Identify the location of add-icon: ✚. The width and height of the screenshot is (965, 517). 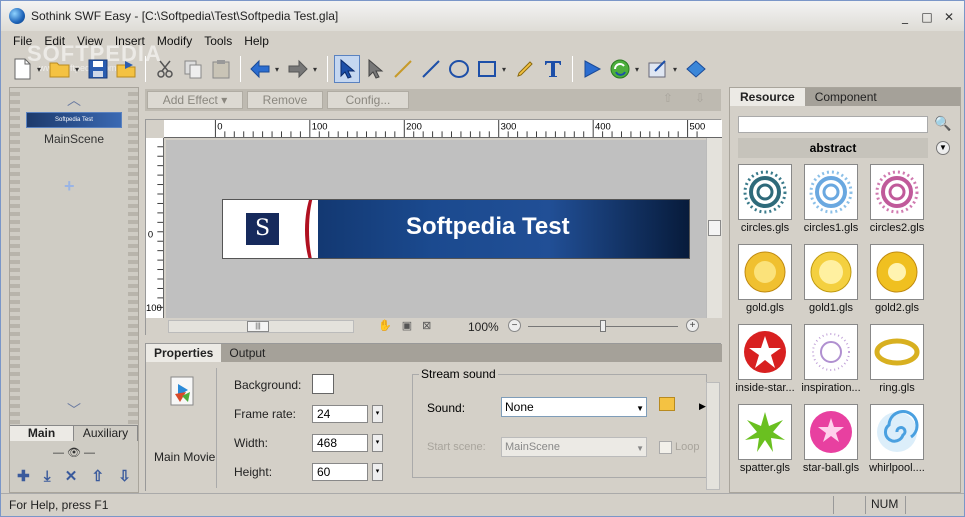
(23, 476).